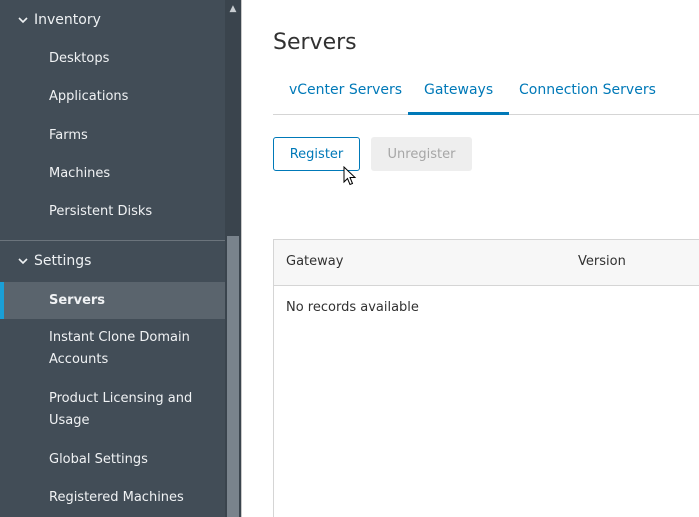 The width and height of the screenshot is (699, 517). Describe the element at coordinates (68, 135) in the screenshot. I see `sidebar-item-label: Farms` at that location.